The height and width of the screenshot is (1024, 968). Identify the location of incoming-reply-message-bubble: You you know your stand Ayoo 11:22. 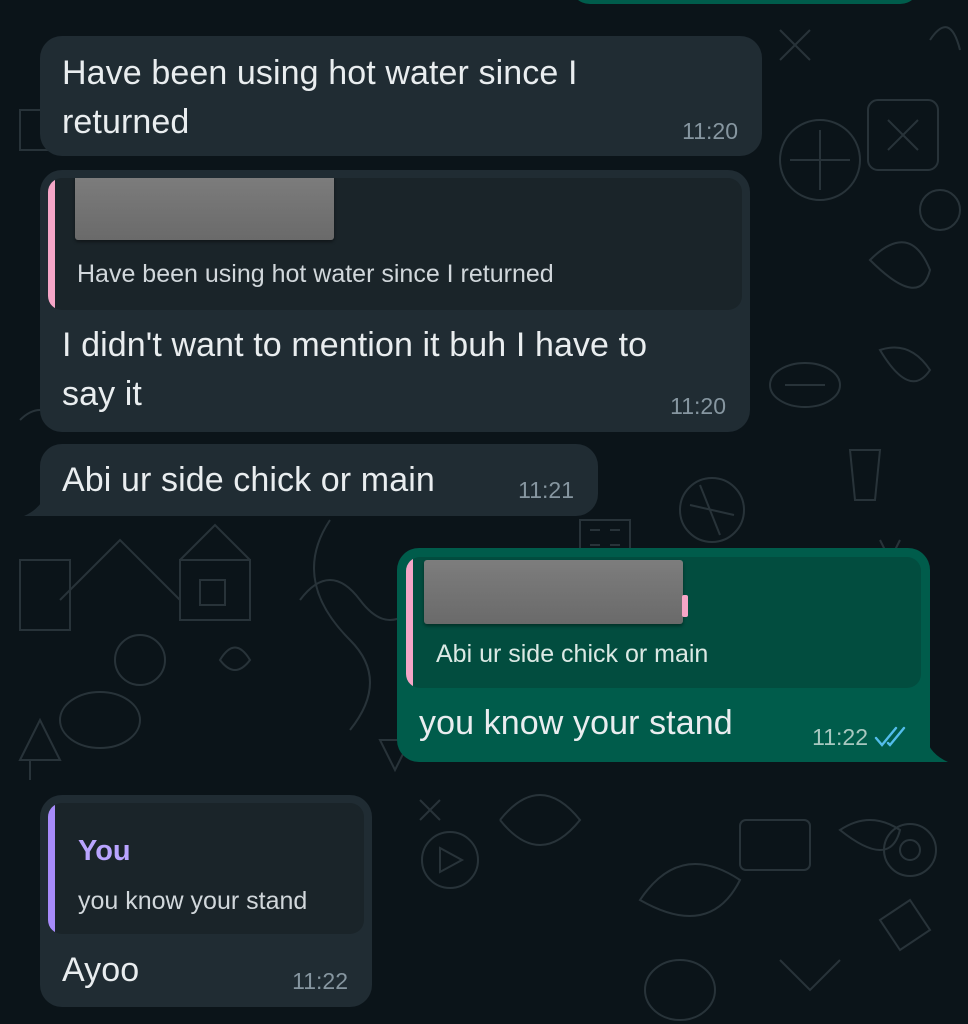
(206, 901).